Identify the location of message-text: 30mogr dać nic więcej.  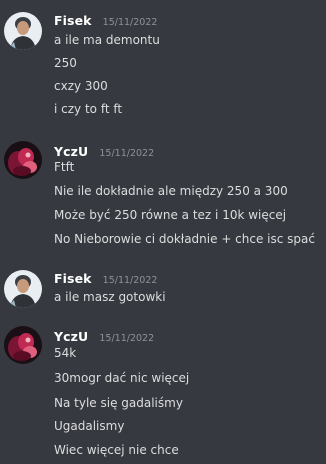
(122, 378).